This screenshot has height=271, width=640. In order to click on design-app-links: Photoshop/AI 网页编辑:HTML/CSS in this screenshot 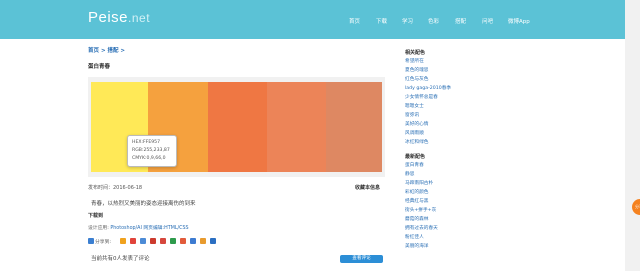, I will do `click(149, 228)`.